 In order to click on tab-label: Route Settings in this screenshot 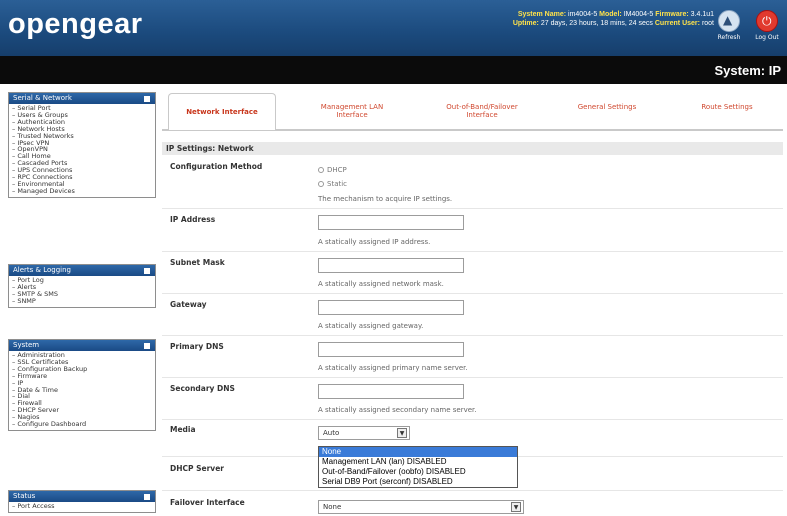, I will do `click(727, 107)`.